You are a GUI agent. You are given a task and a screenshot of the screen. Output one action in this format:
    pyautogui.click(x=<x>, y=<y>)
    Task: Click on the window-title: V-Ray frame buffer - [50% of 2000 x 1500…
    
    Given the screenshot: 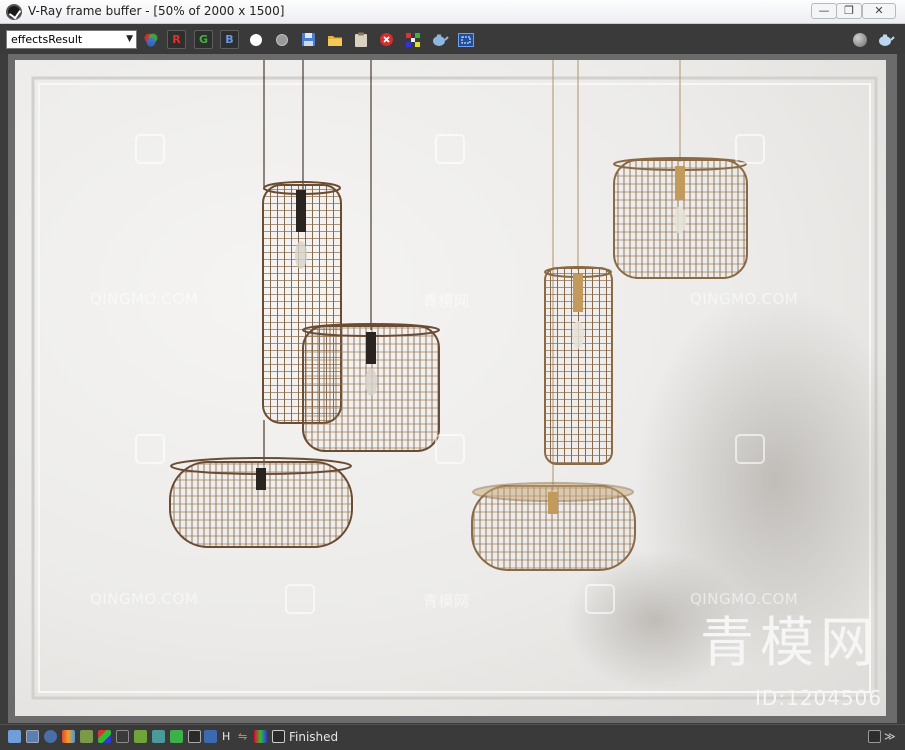 What is the action you would take?
    pyautogui.click(x=156, y=11)
    